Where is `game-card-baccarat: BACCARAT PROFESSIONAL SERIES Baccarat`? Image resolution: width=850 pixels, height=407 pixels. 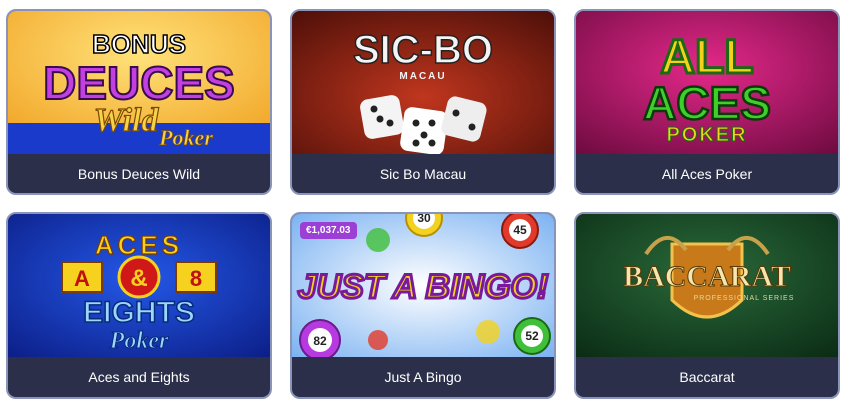 game-card-baccarat: BACCARAT PROFESSIONAL SERIES Baccarat is located at coordinates (707, 305).